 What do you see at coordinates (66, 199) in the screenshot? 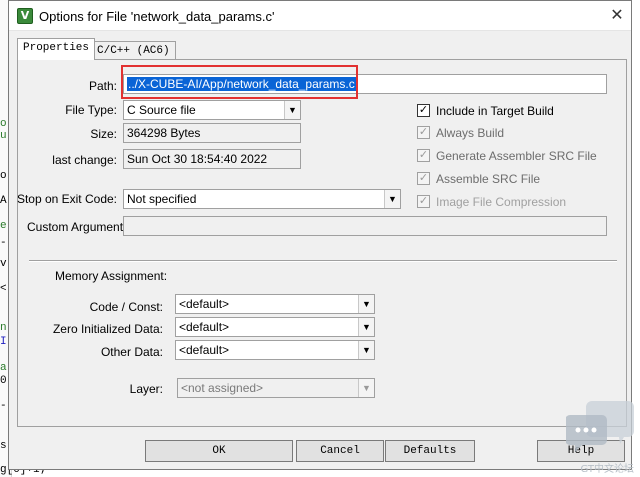
I see `stop-on-exit-code-label: Stop on Exit Code:` at bounding box center [66, 199].